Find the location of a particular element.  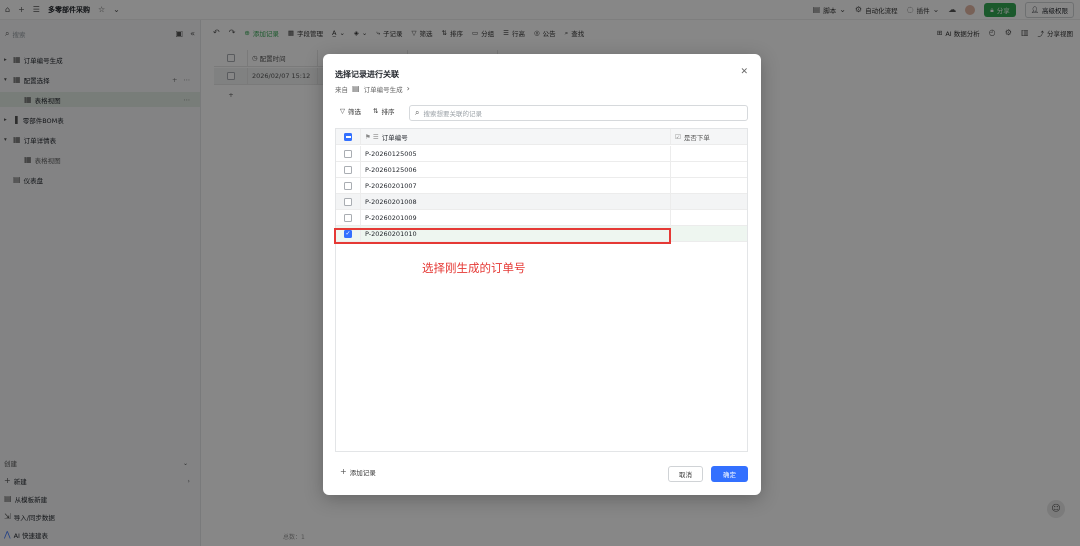

cell-order-number: P-20260201009 is located at coordinates (516, 218).